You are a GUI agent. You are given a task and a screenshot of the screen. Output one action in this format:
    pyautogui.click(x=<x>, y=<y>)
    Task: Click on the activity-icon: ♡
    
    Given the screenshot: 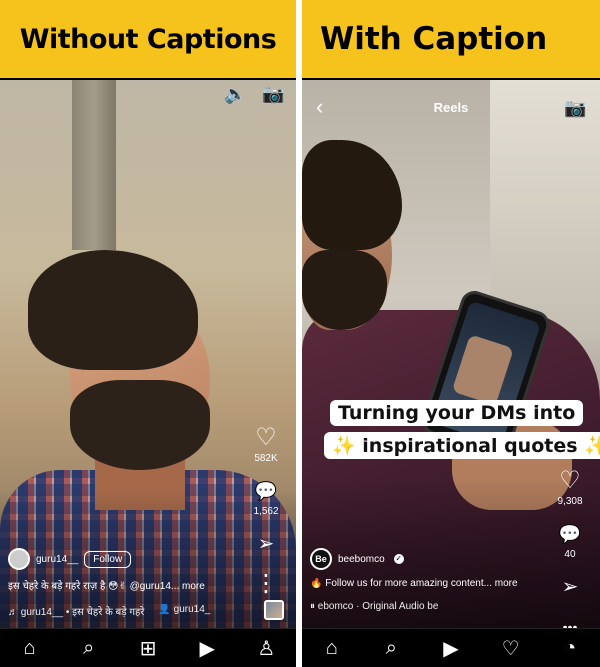 What is the action you would take?
    pyautogui.click(x=511, y=648)
    